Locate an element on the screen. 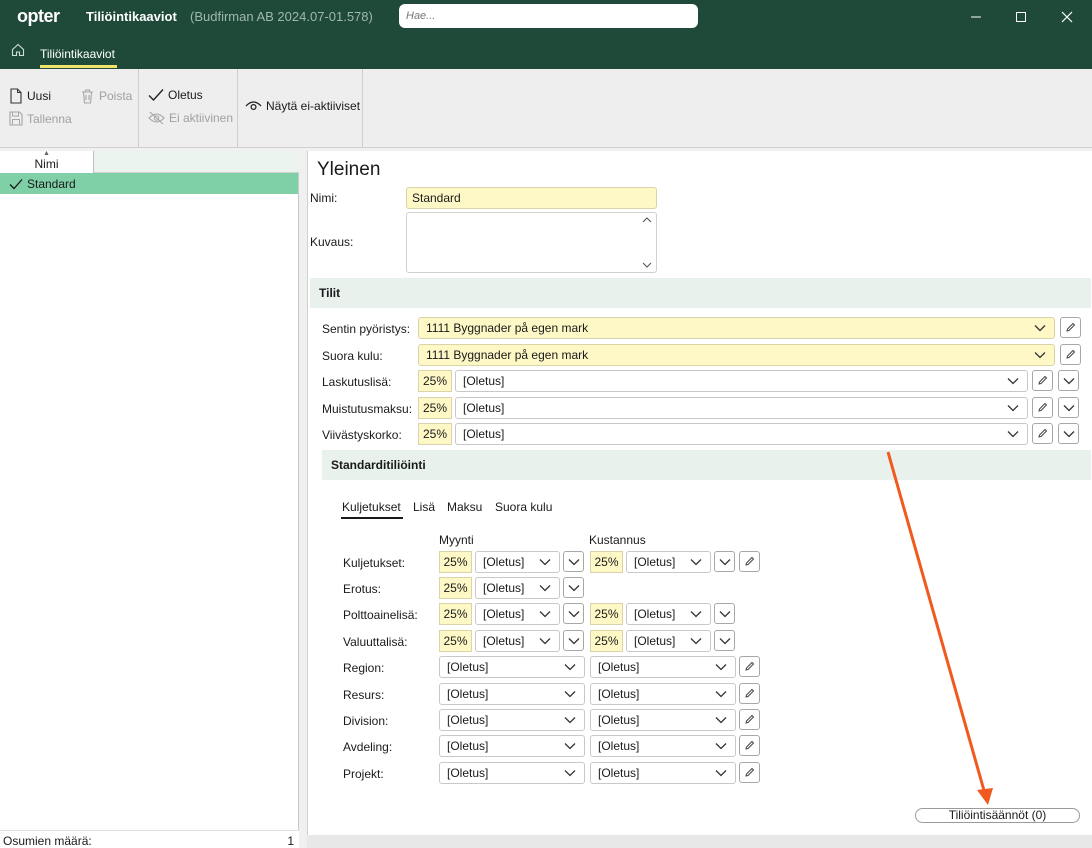  rules-button: Tiliöintisäännöt (0) is located at coordinates (997, 815).